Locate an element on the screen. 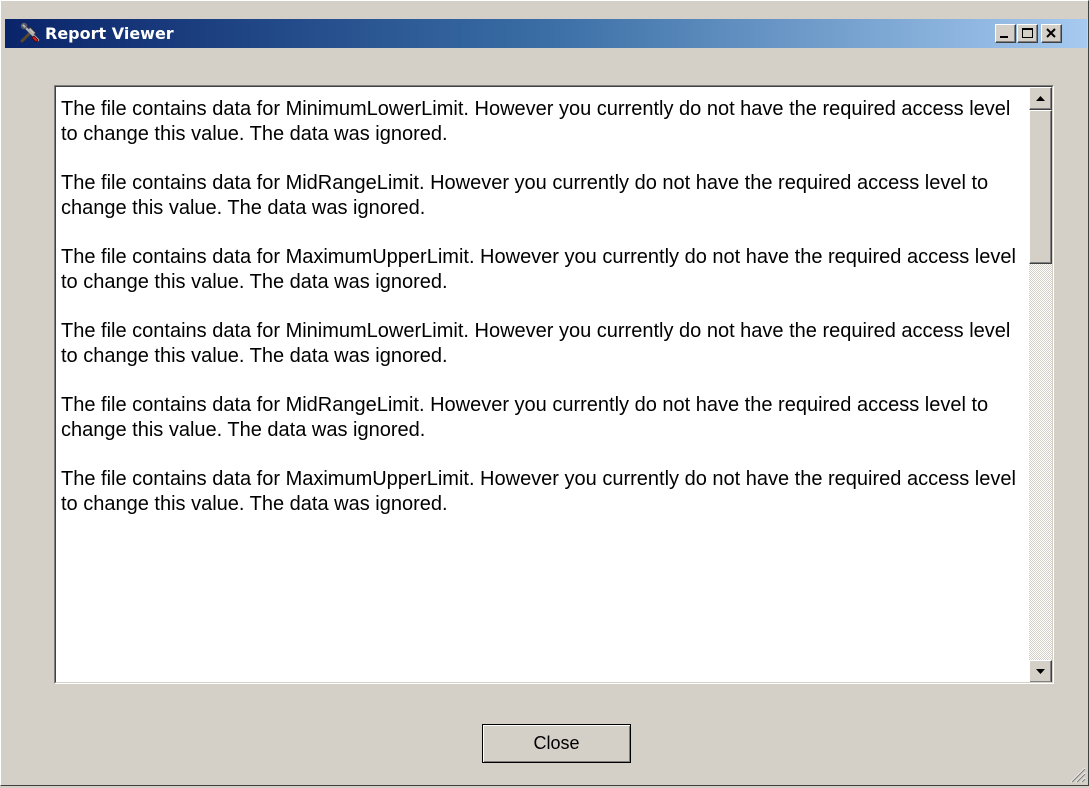 Image resolution: width=1089 pixels, height=788 pixels. minimize-button is located at coordinates (1005, 33).